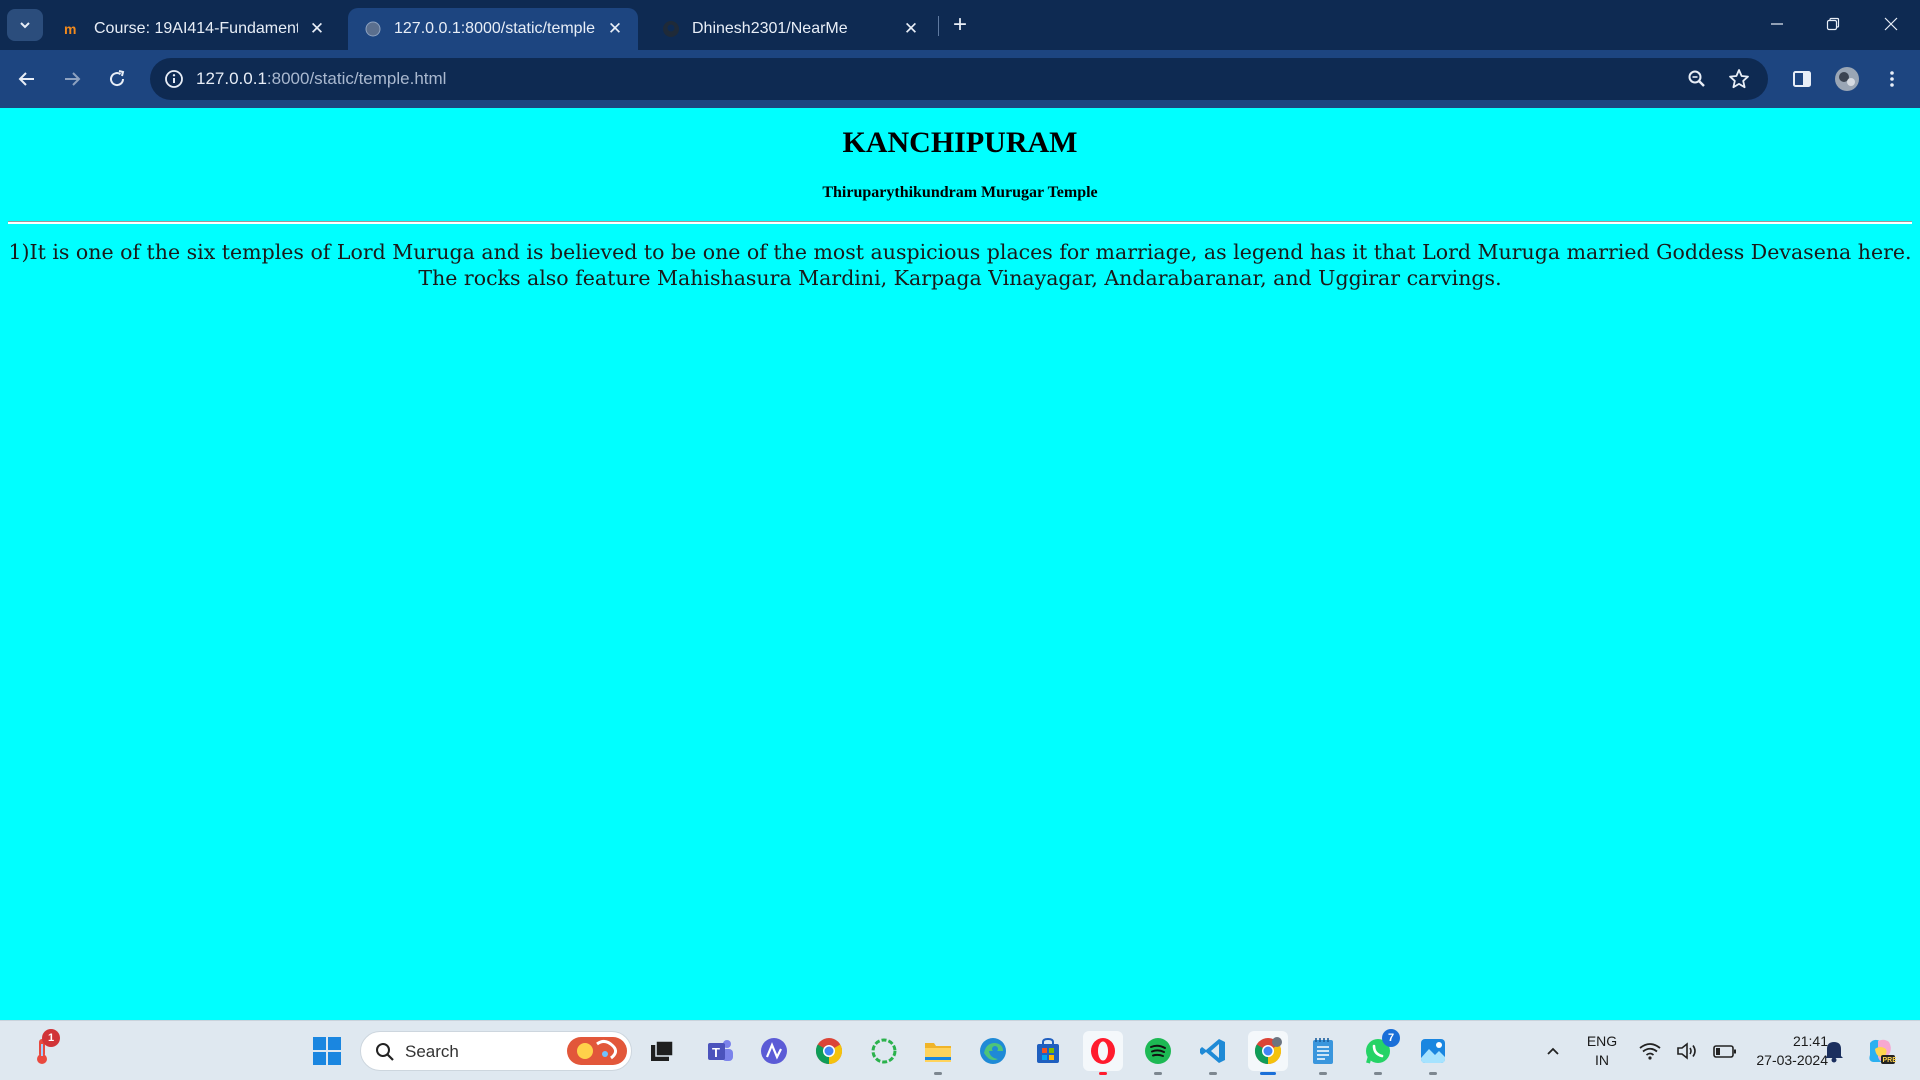 The height and width of the screenshot is (1080, 1920). Describe the element at coordinates (231, 78) in the screenshot. I see `url-host: 127.0.0.1` at that location.